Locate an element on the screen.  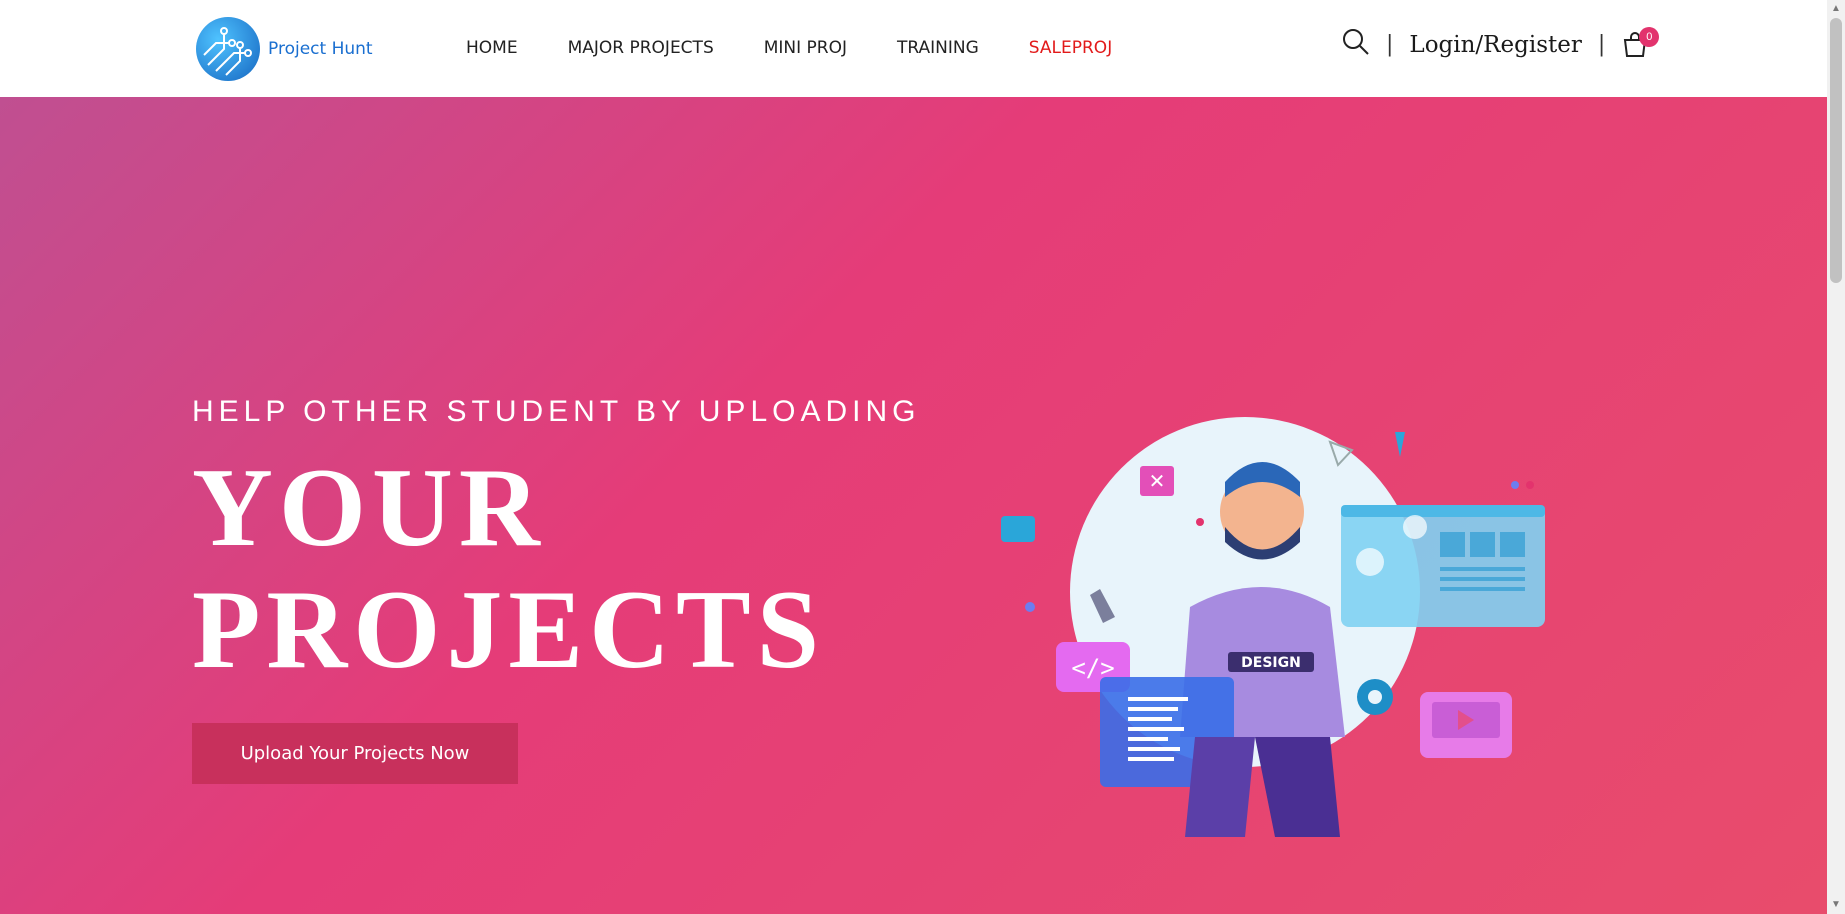
cart-button: 0 is located at coordinates (1640, 43).